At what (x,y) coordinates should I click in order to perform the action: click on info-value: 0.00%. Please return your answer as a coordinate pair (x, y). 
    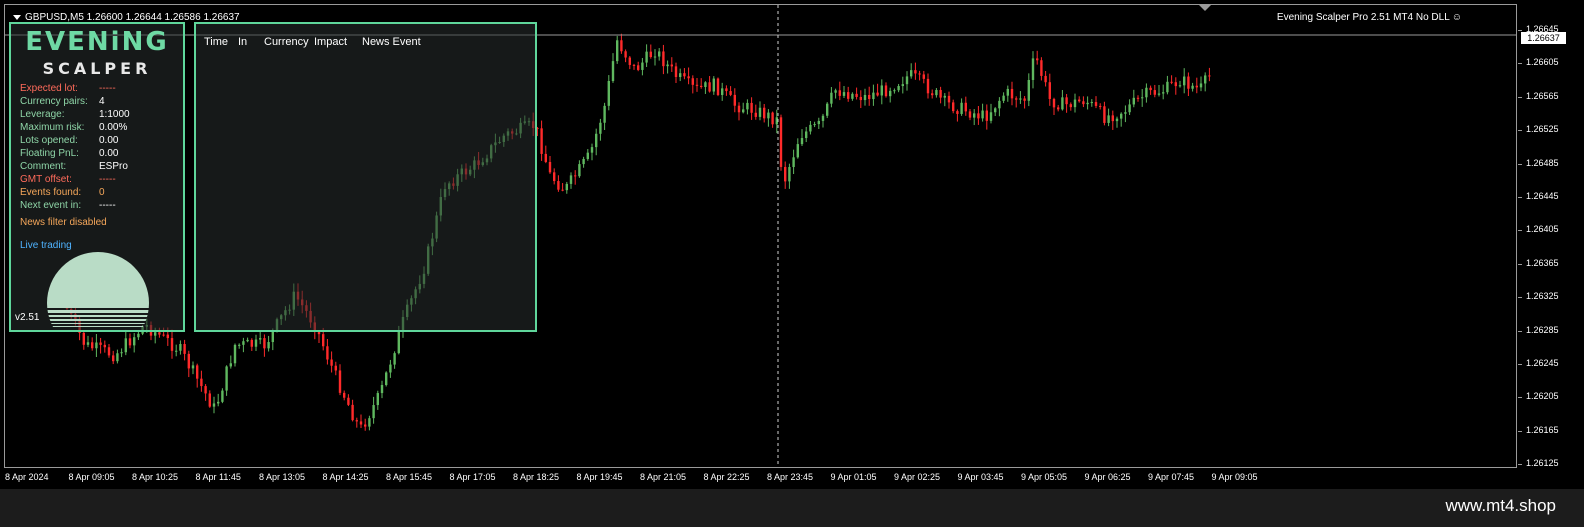
    Looking at the image, I should click on (113, 127).